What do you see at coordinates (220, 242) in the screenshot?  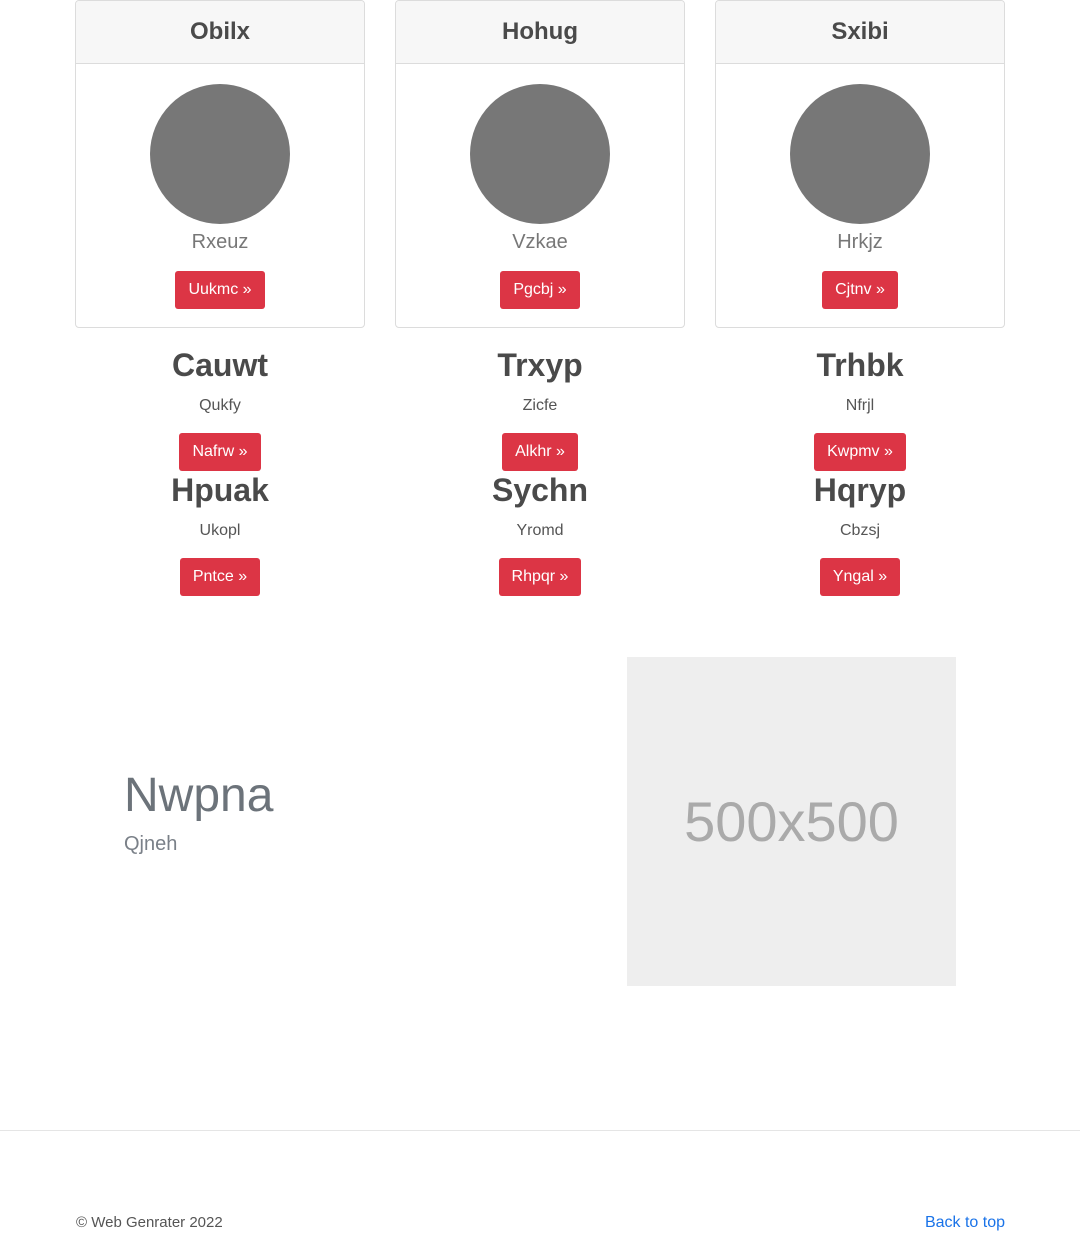 I see `card-subtitle: Rxeuz` at bounding box center [220, 242].